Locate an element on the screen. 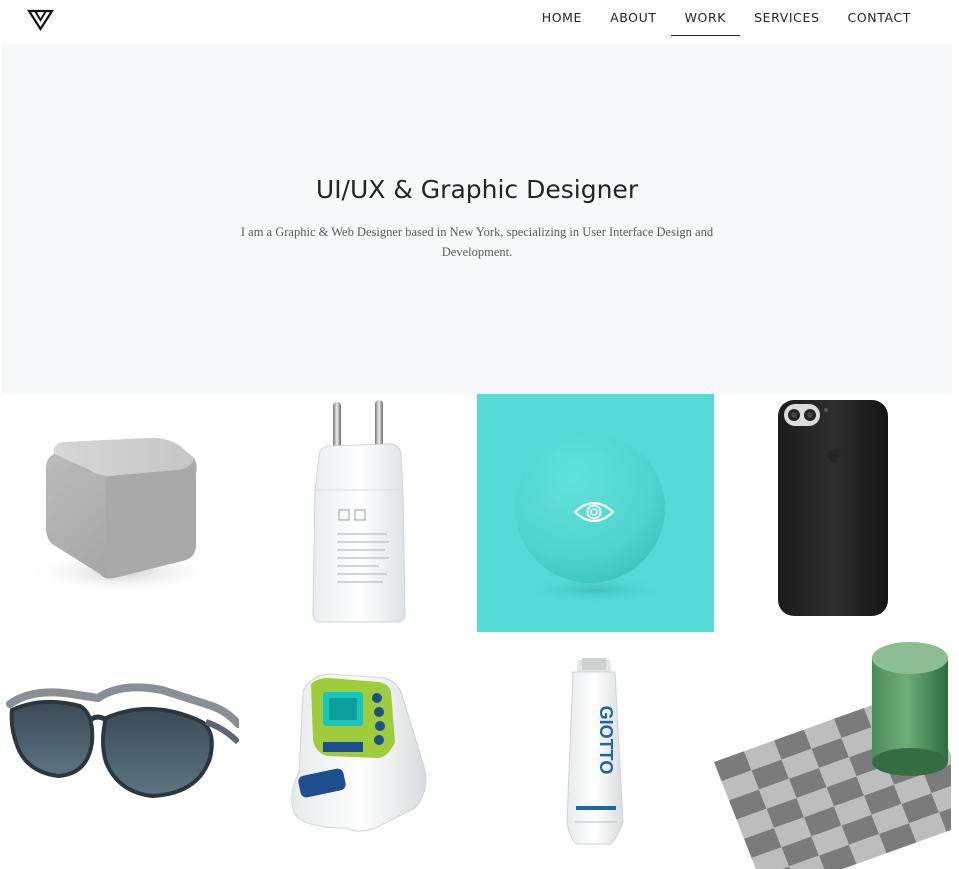 This screenshot has height=869, width=959. charger-image is located at coordinates (359, 511).